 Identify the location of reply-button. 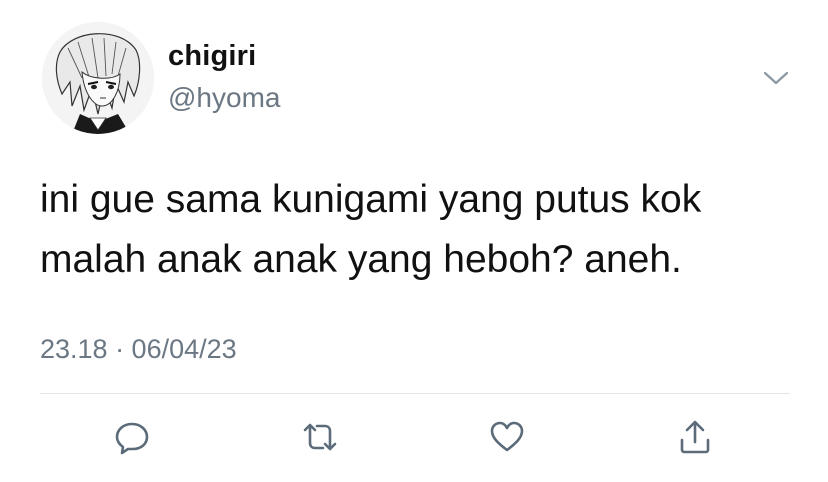
(132, 437).